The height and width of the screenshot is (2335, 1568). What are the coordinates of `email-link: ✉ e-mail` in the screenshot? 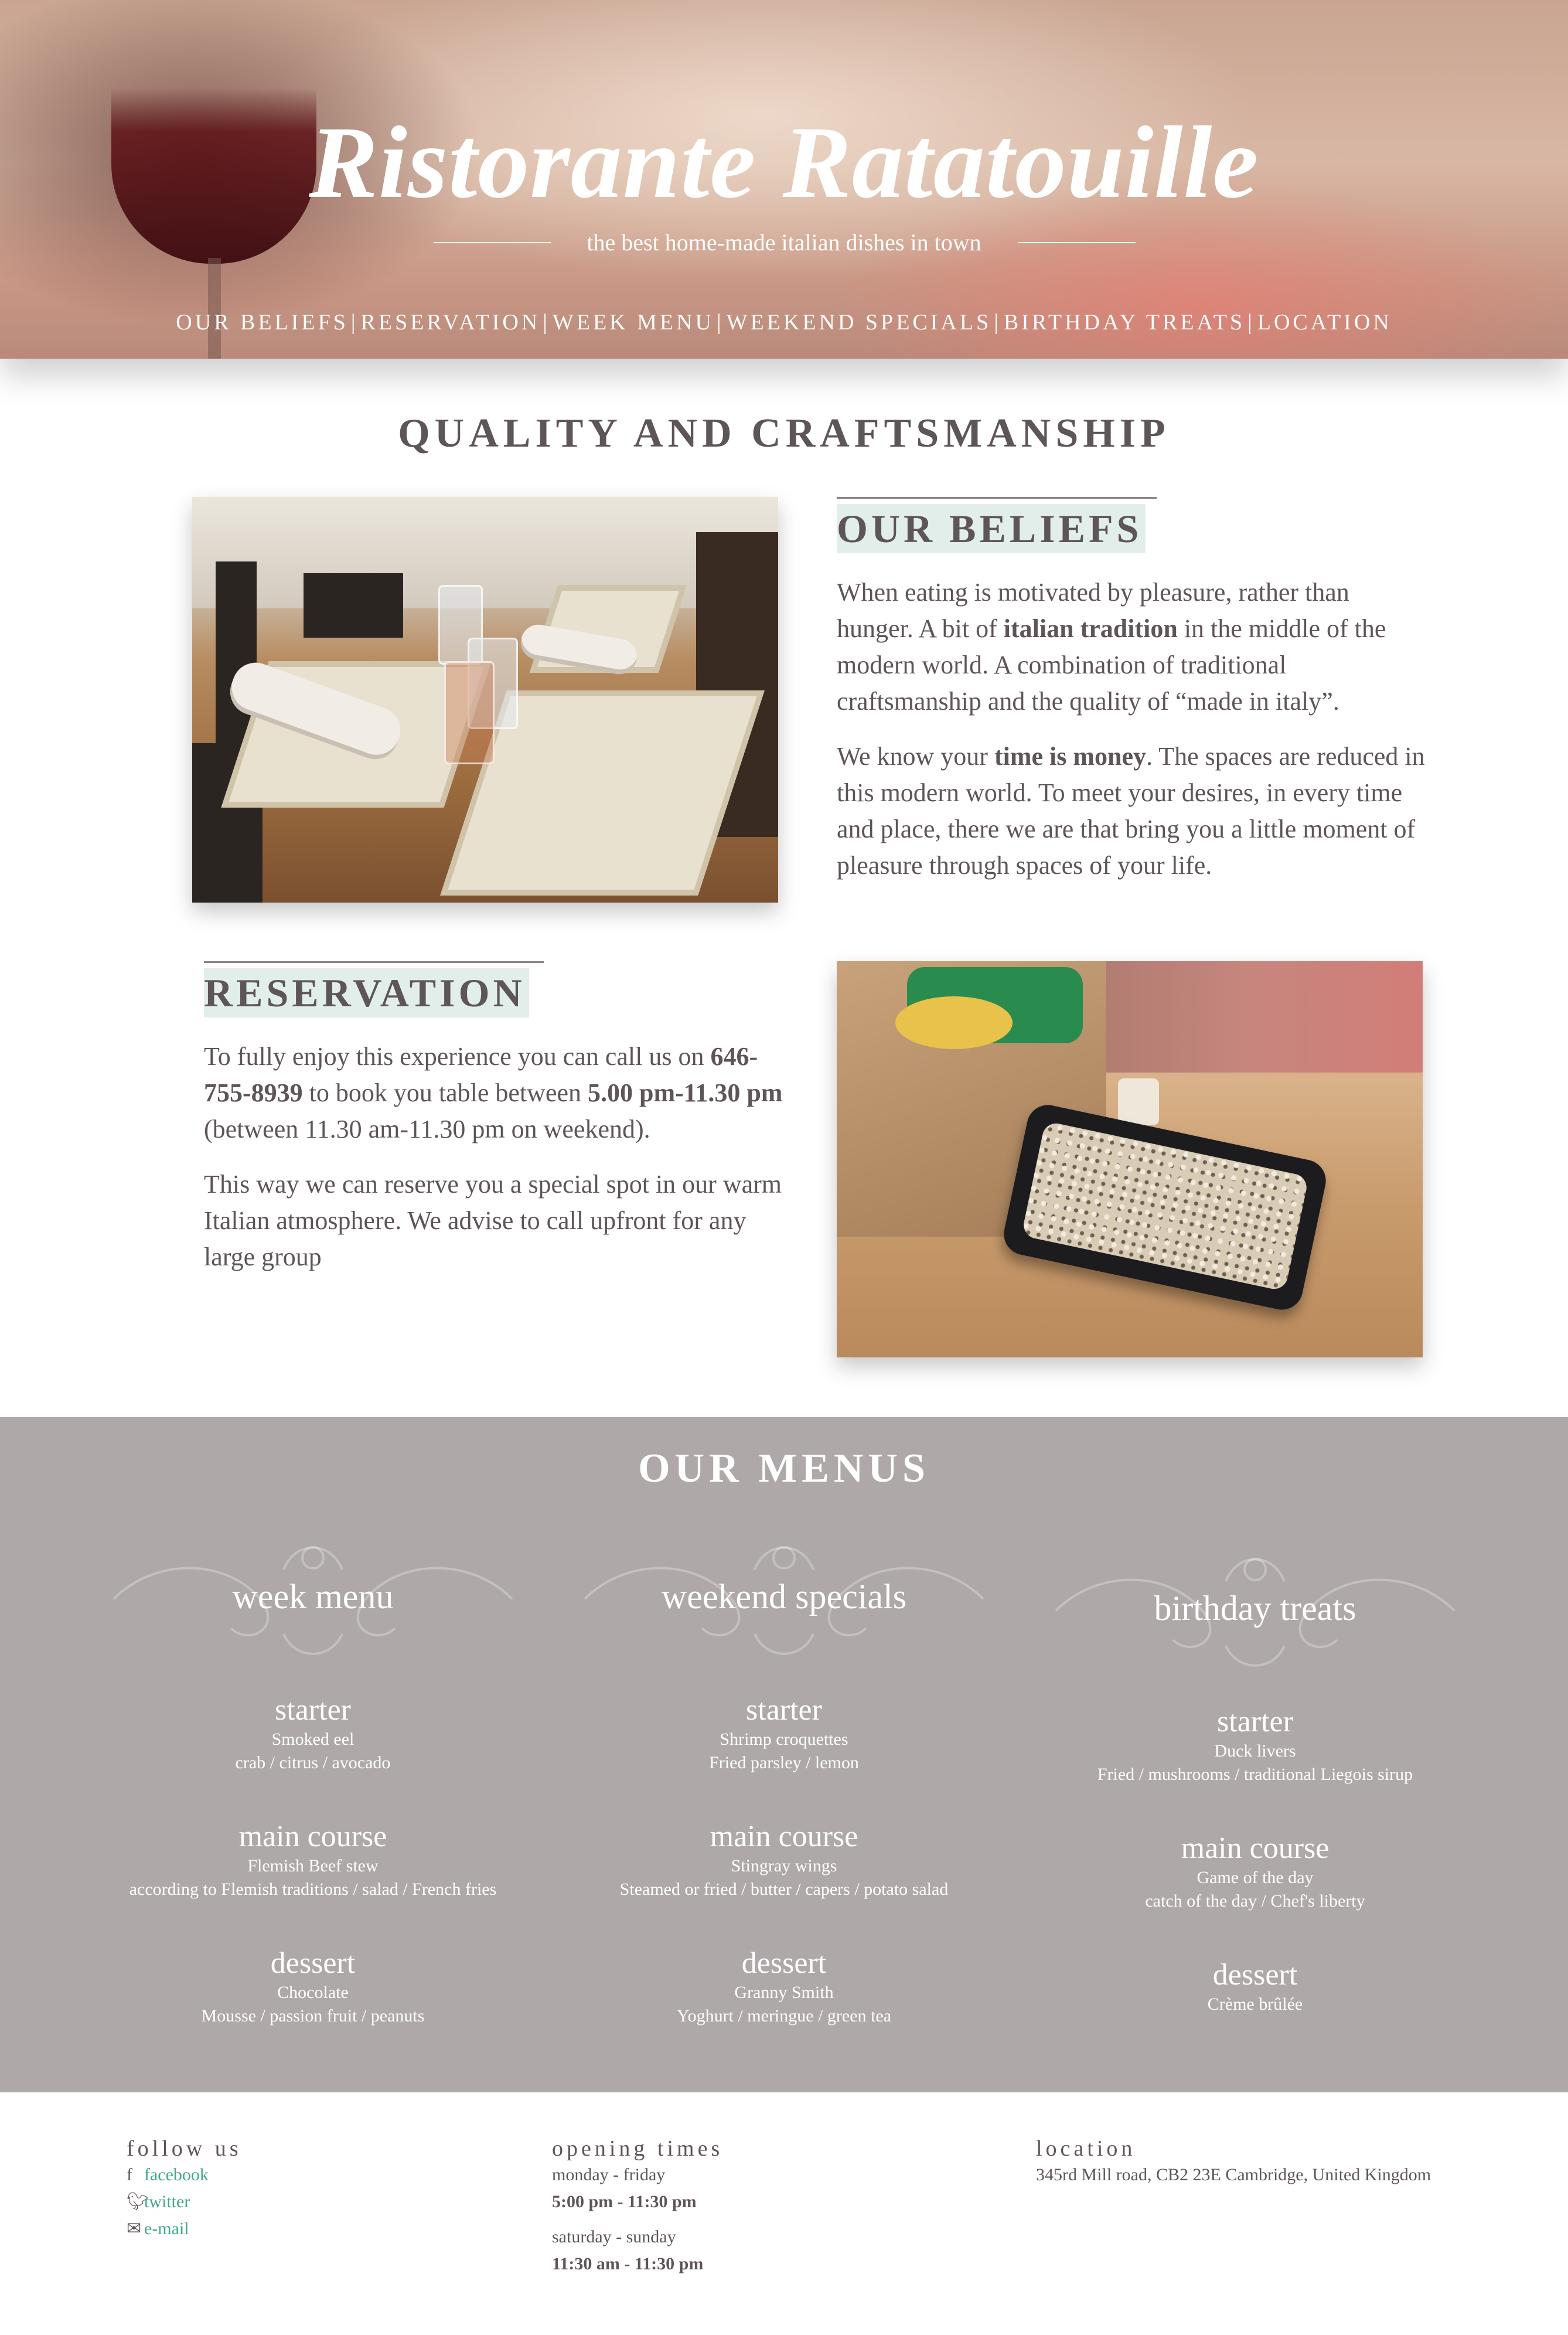 It's located at (184, 2228).